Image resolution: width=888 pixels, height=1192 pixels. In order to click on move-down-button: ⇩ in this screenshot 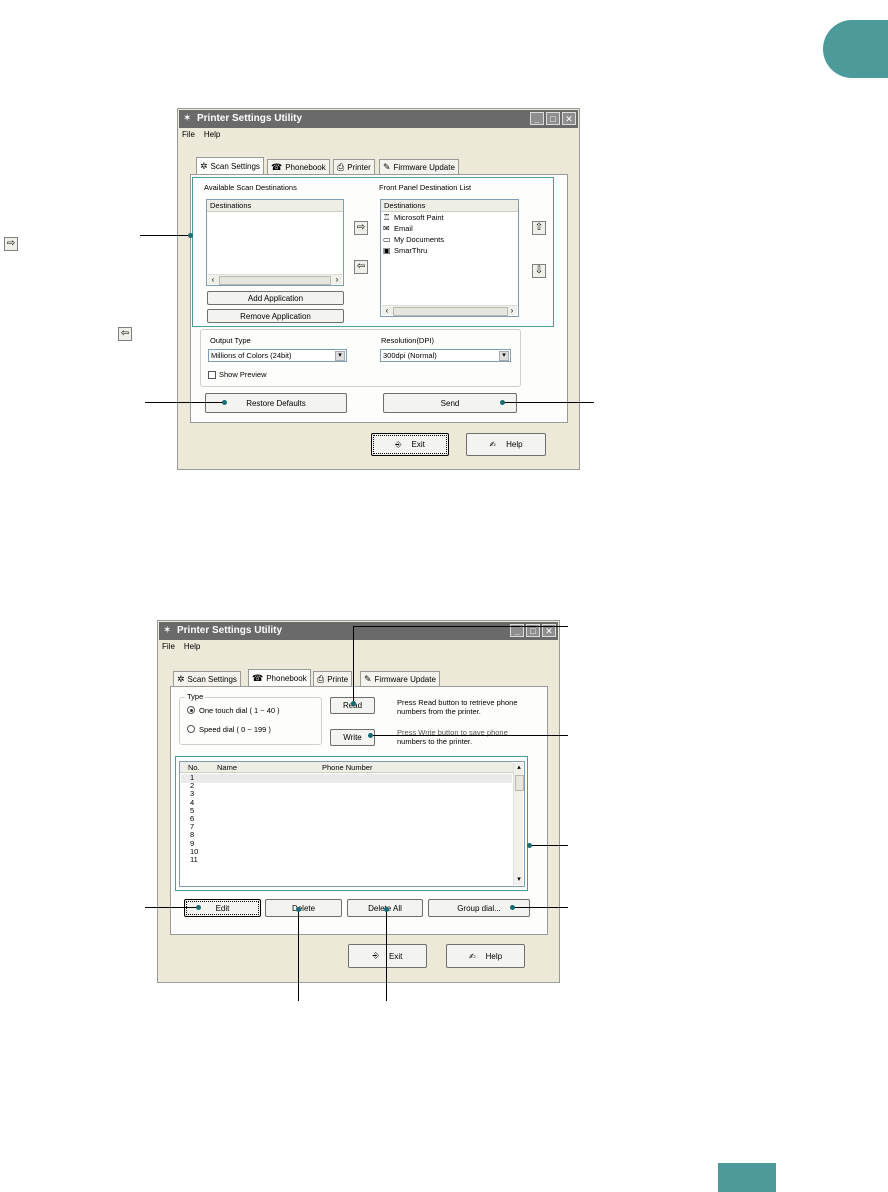, I will do `click(539, 271)`.